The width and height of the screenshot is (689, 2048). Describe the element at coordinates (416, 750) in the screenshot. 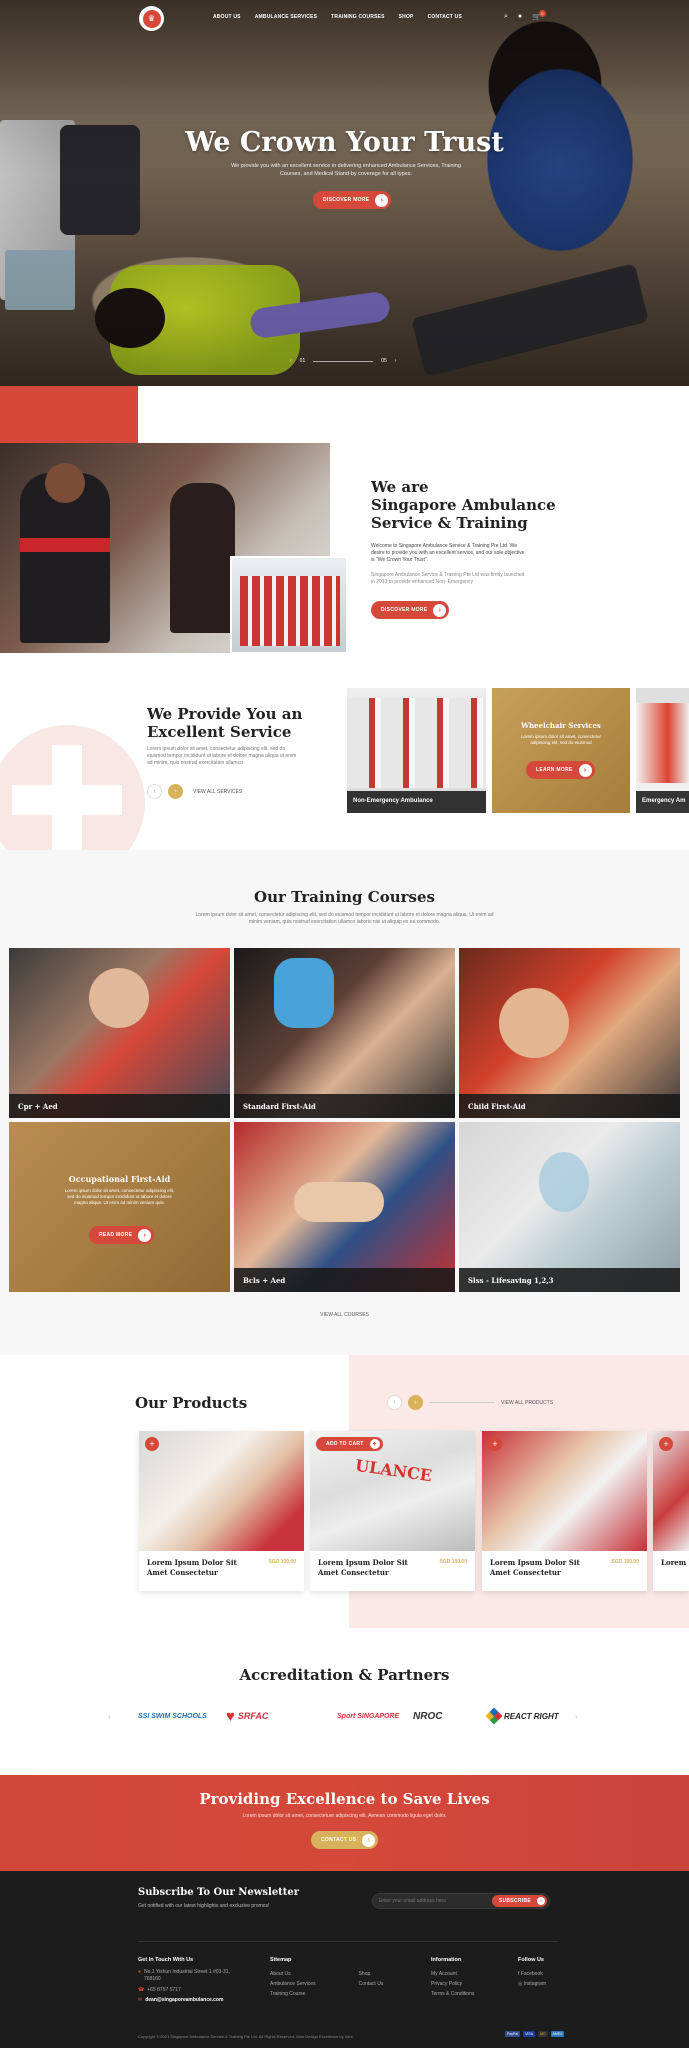

I see `service-card-non-emergency: Non-Emergency Ambulance` at that location.